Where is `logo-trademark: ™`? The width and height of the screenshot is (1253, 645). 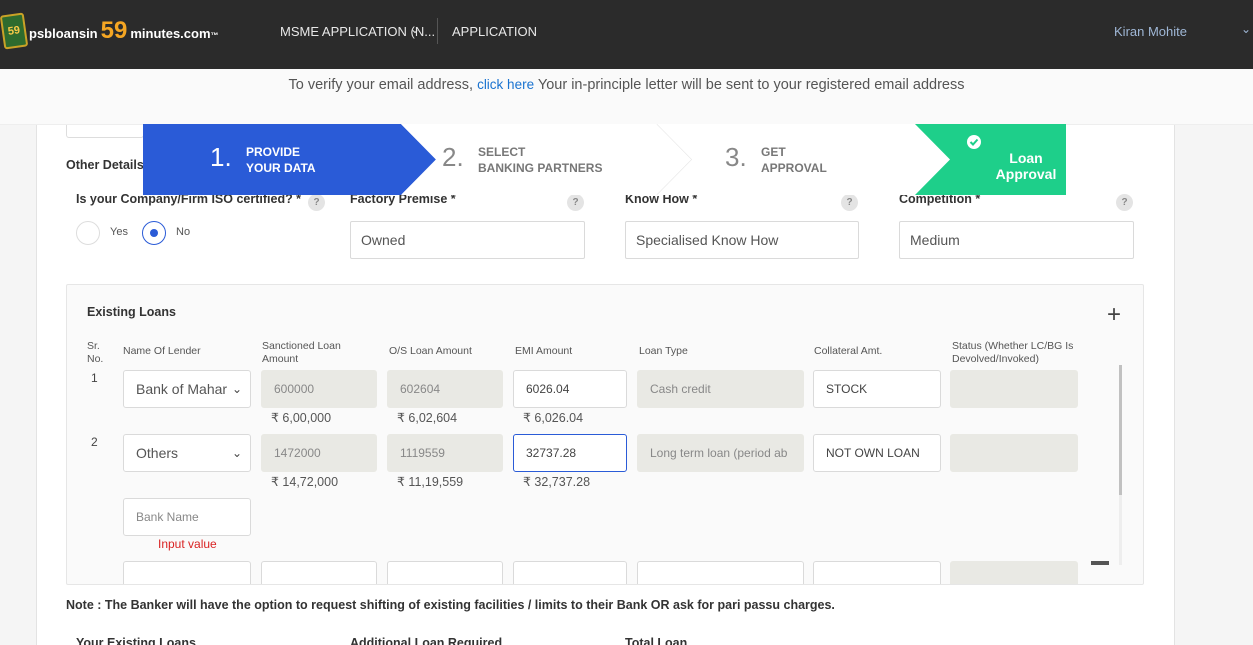
logo-trademark: ™ is located at coordinates (214, 35).